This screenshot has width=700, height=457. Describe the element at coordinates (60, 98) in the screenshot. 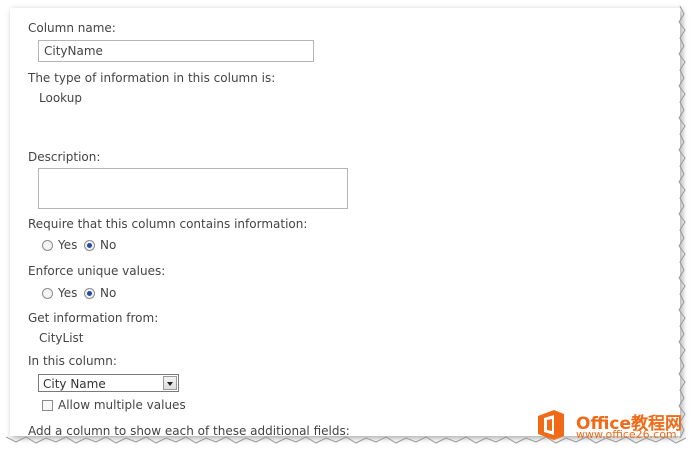

I see `info-type-value: Lookup` at that location.